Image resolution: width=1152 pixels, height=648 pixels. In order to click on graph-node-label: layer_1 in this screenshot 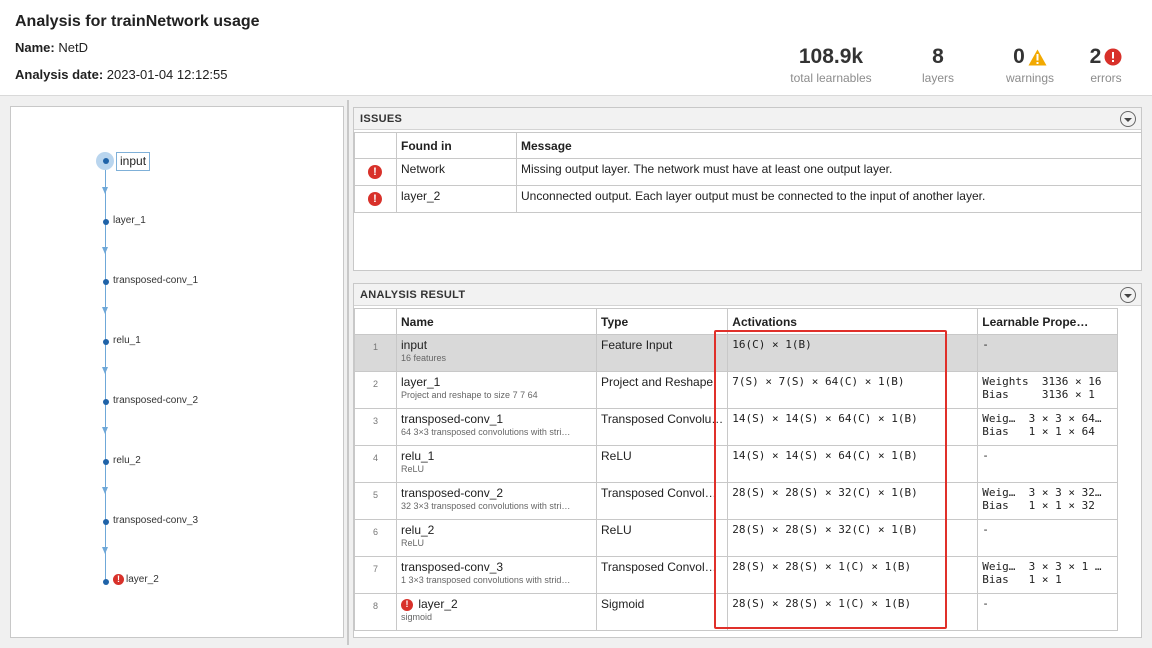, I will do `click(129, 220)`.